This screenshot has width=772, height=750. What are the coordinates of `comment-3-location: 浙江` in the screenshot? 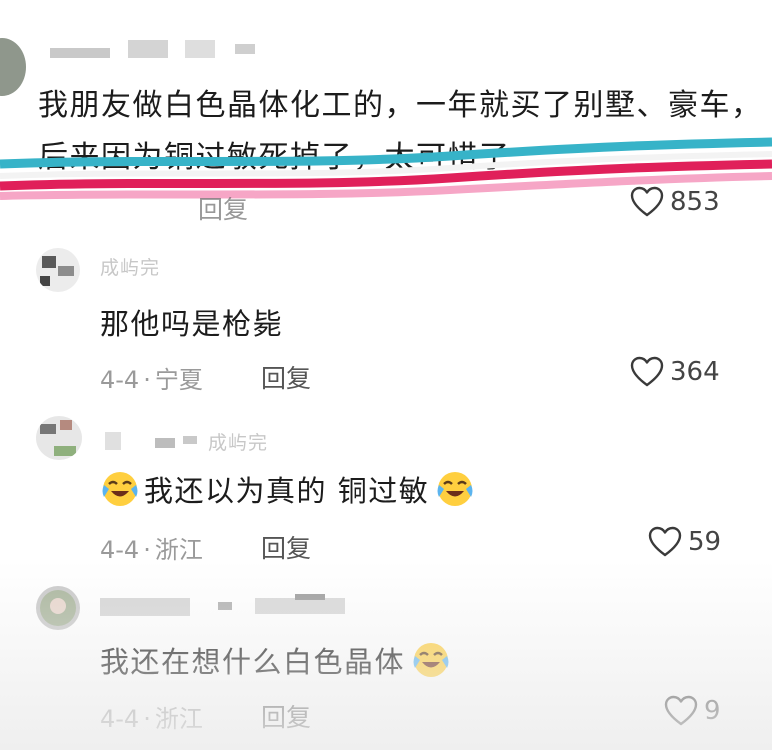 It's located at (178, 719).